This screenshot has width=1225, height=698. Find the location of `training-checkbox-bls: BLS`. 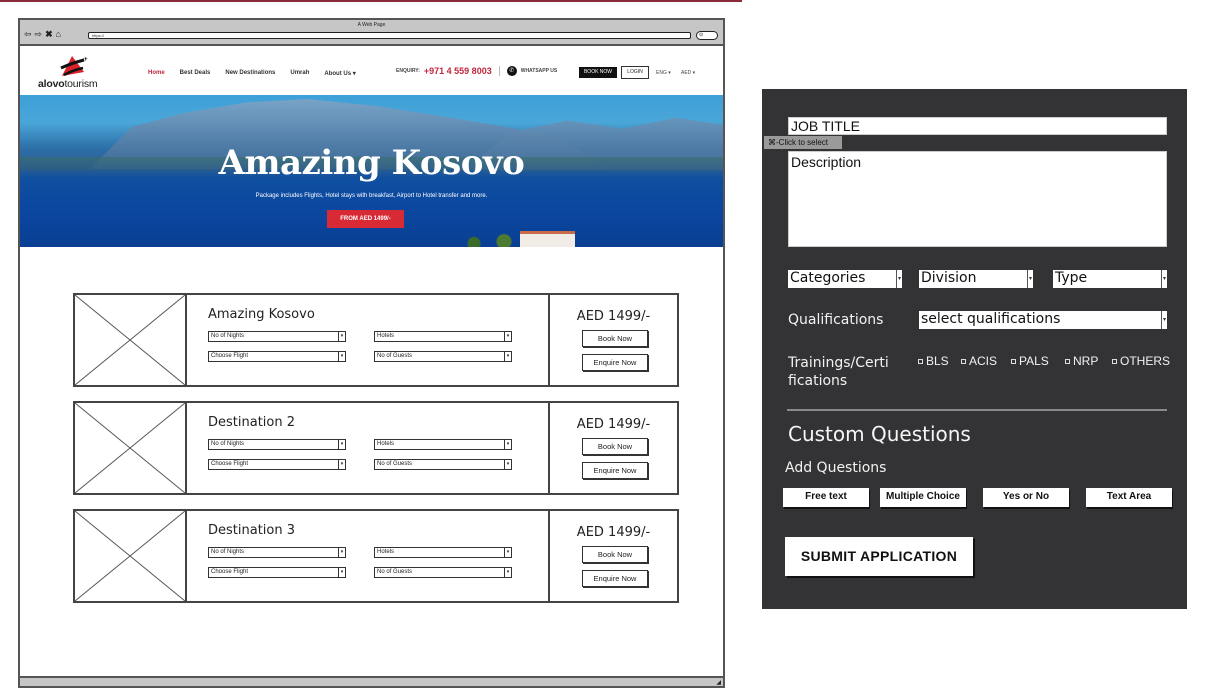

training-checkbox-bls: BLS is located at coordinates (933, 361).